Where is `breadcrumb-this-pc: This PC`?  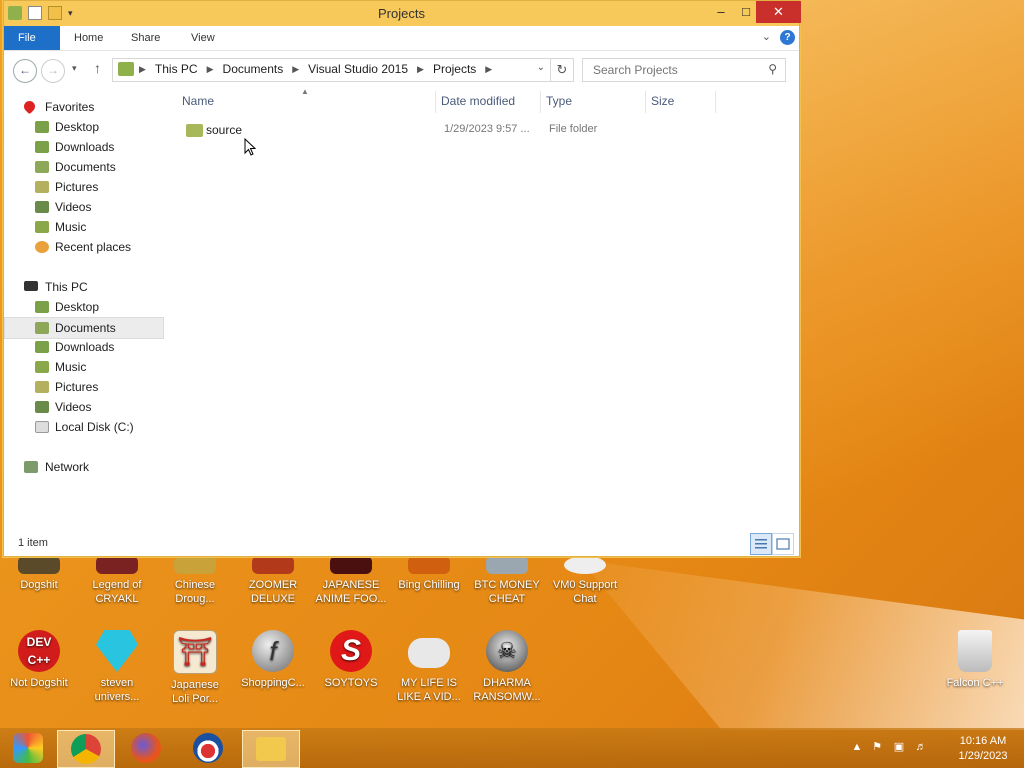
breadcrumb-this-pc: This PC is located at coordinates (176, 69).